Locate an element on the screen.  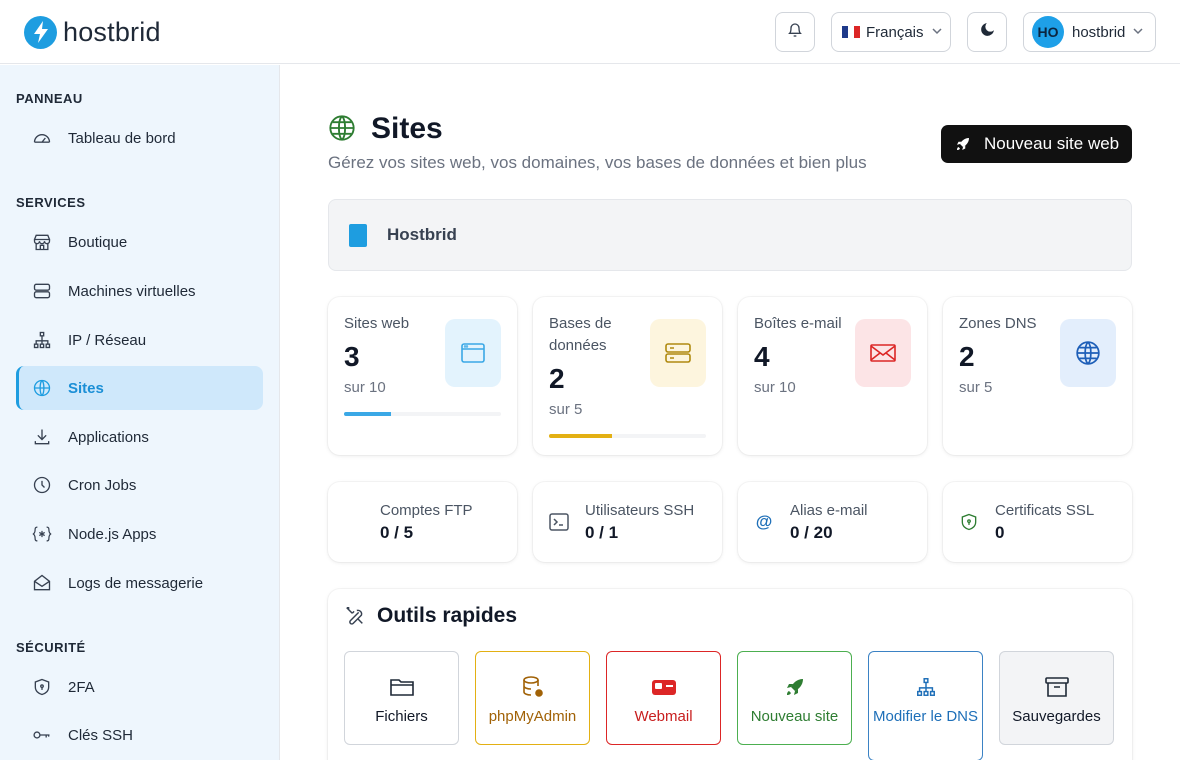
shield-icon is located at coordinates (42, 687).